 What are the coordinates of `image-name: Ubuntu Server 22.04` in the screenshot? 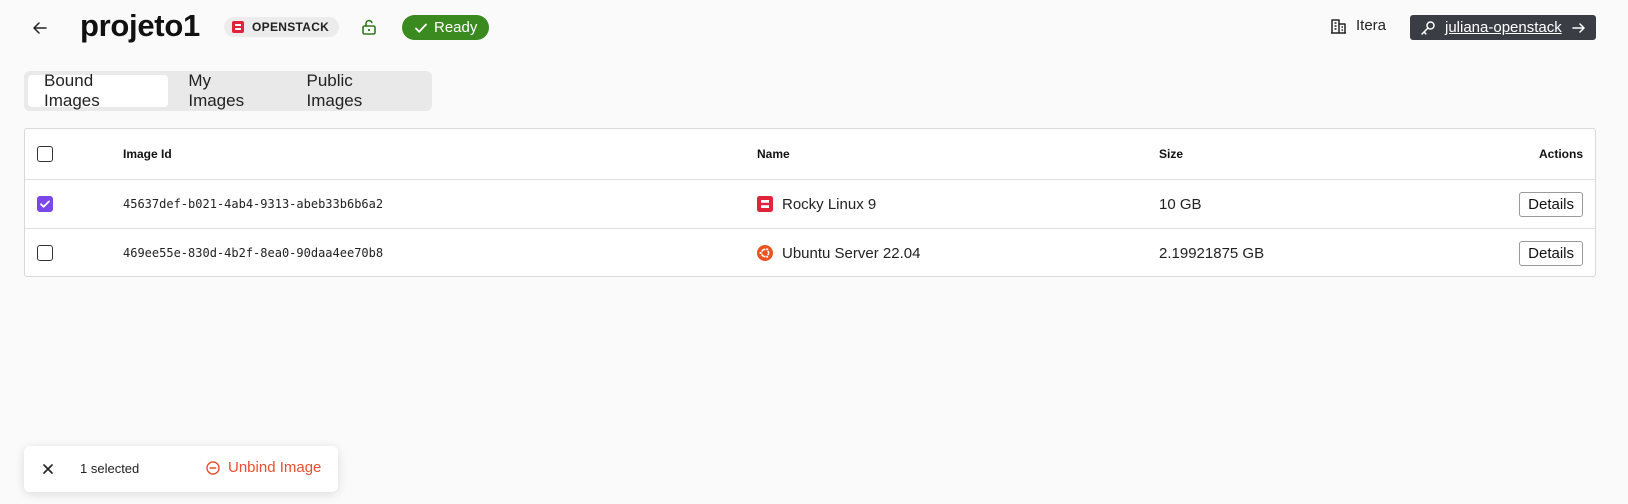 It's located at (851, 253).